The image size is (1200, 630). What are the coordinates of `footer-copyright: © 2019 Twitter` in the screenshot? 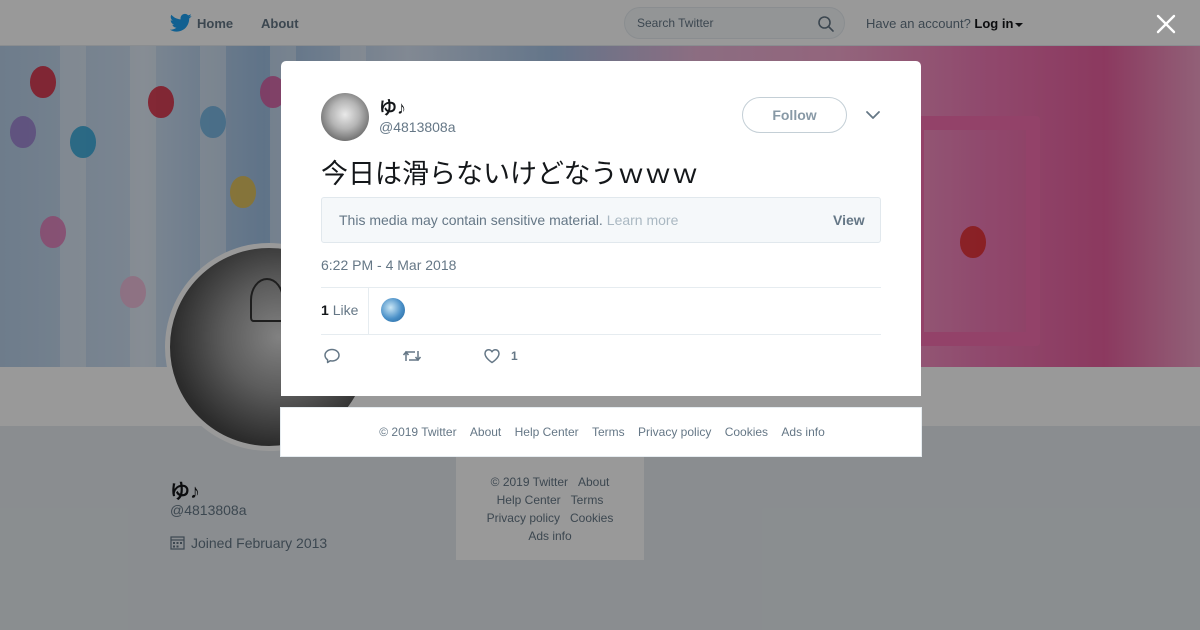 It's located at (418, 432).